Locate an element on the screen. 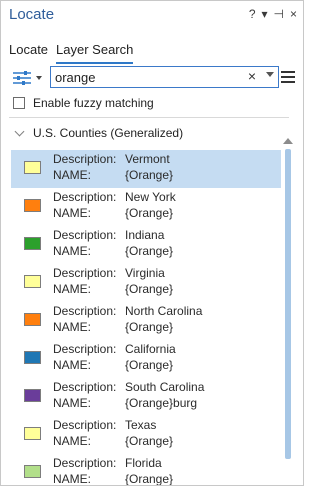 This screenshot has height=486, width=320. search-box: × is located at coordinates (164, 77).